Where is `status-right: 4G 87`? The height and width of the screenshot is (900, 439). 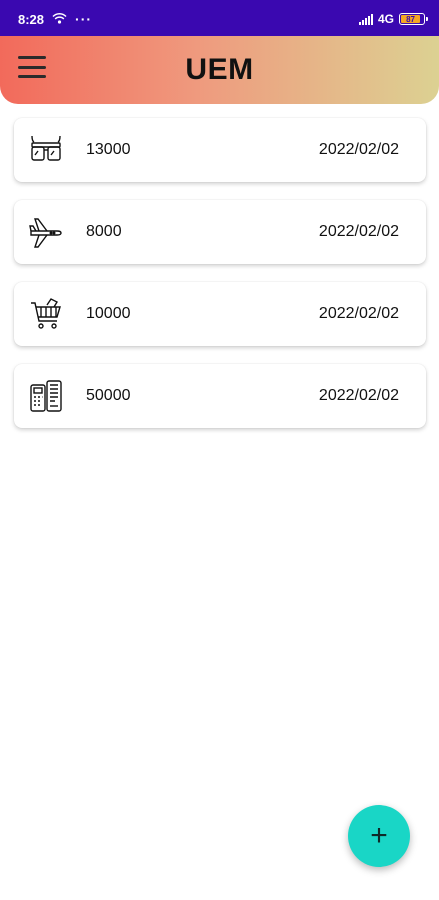
status-right: 4G 87 is located at coordinates (393, 19).